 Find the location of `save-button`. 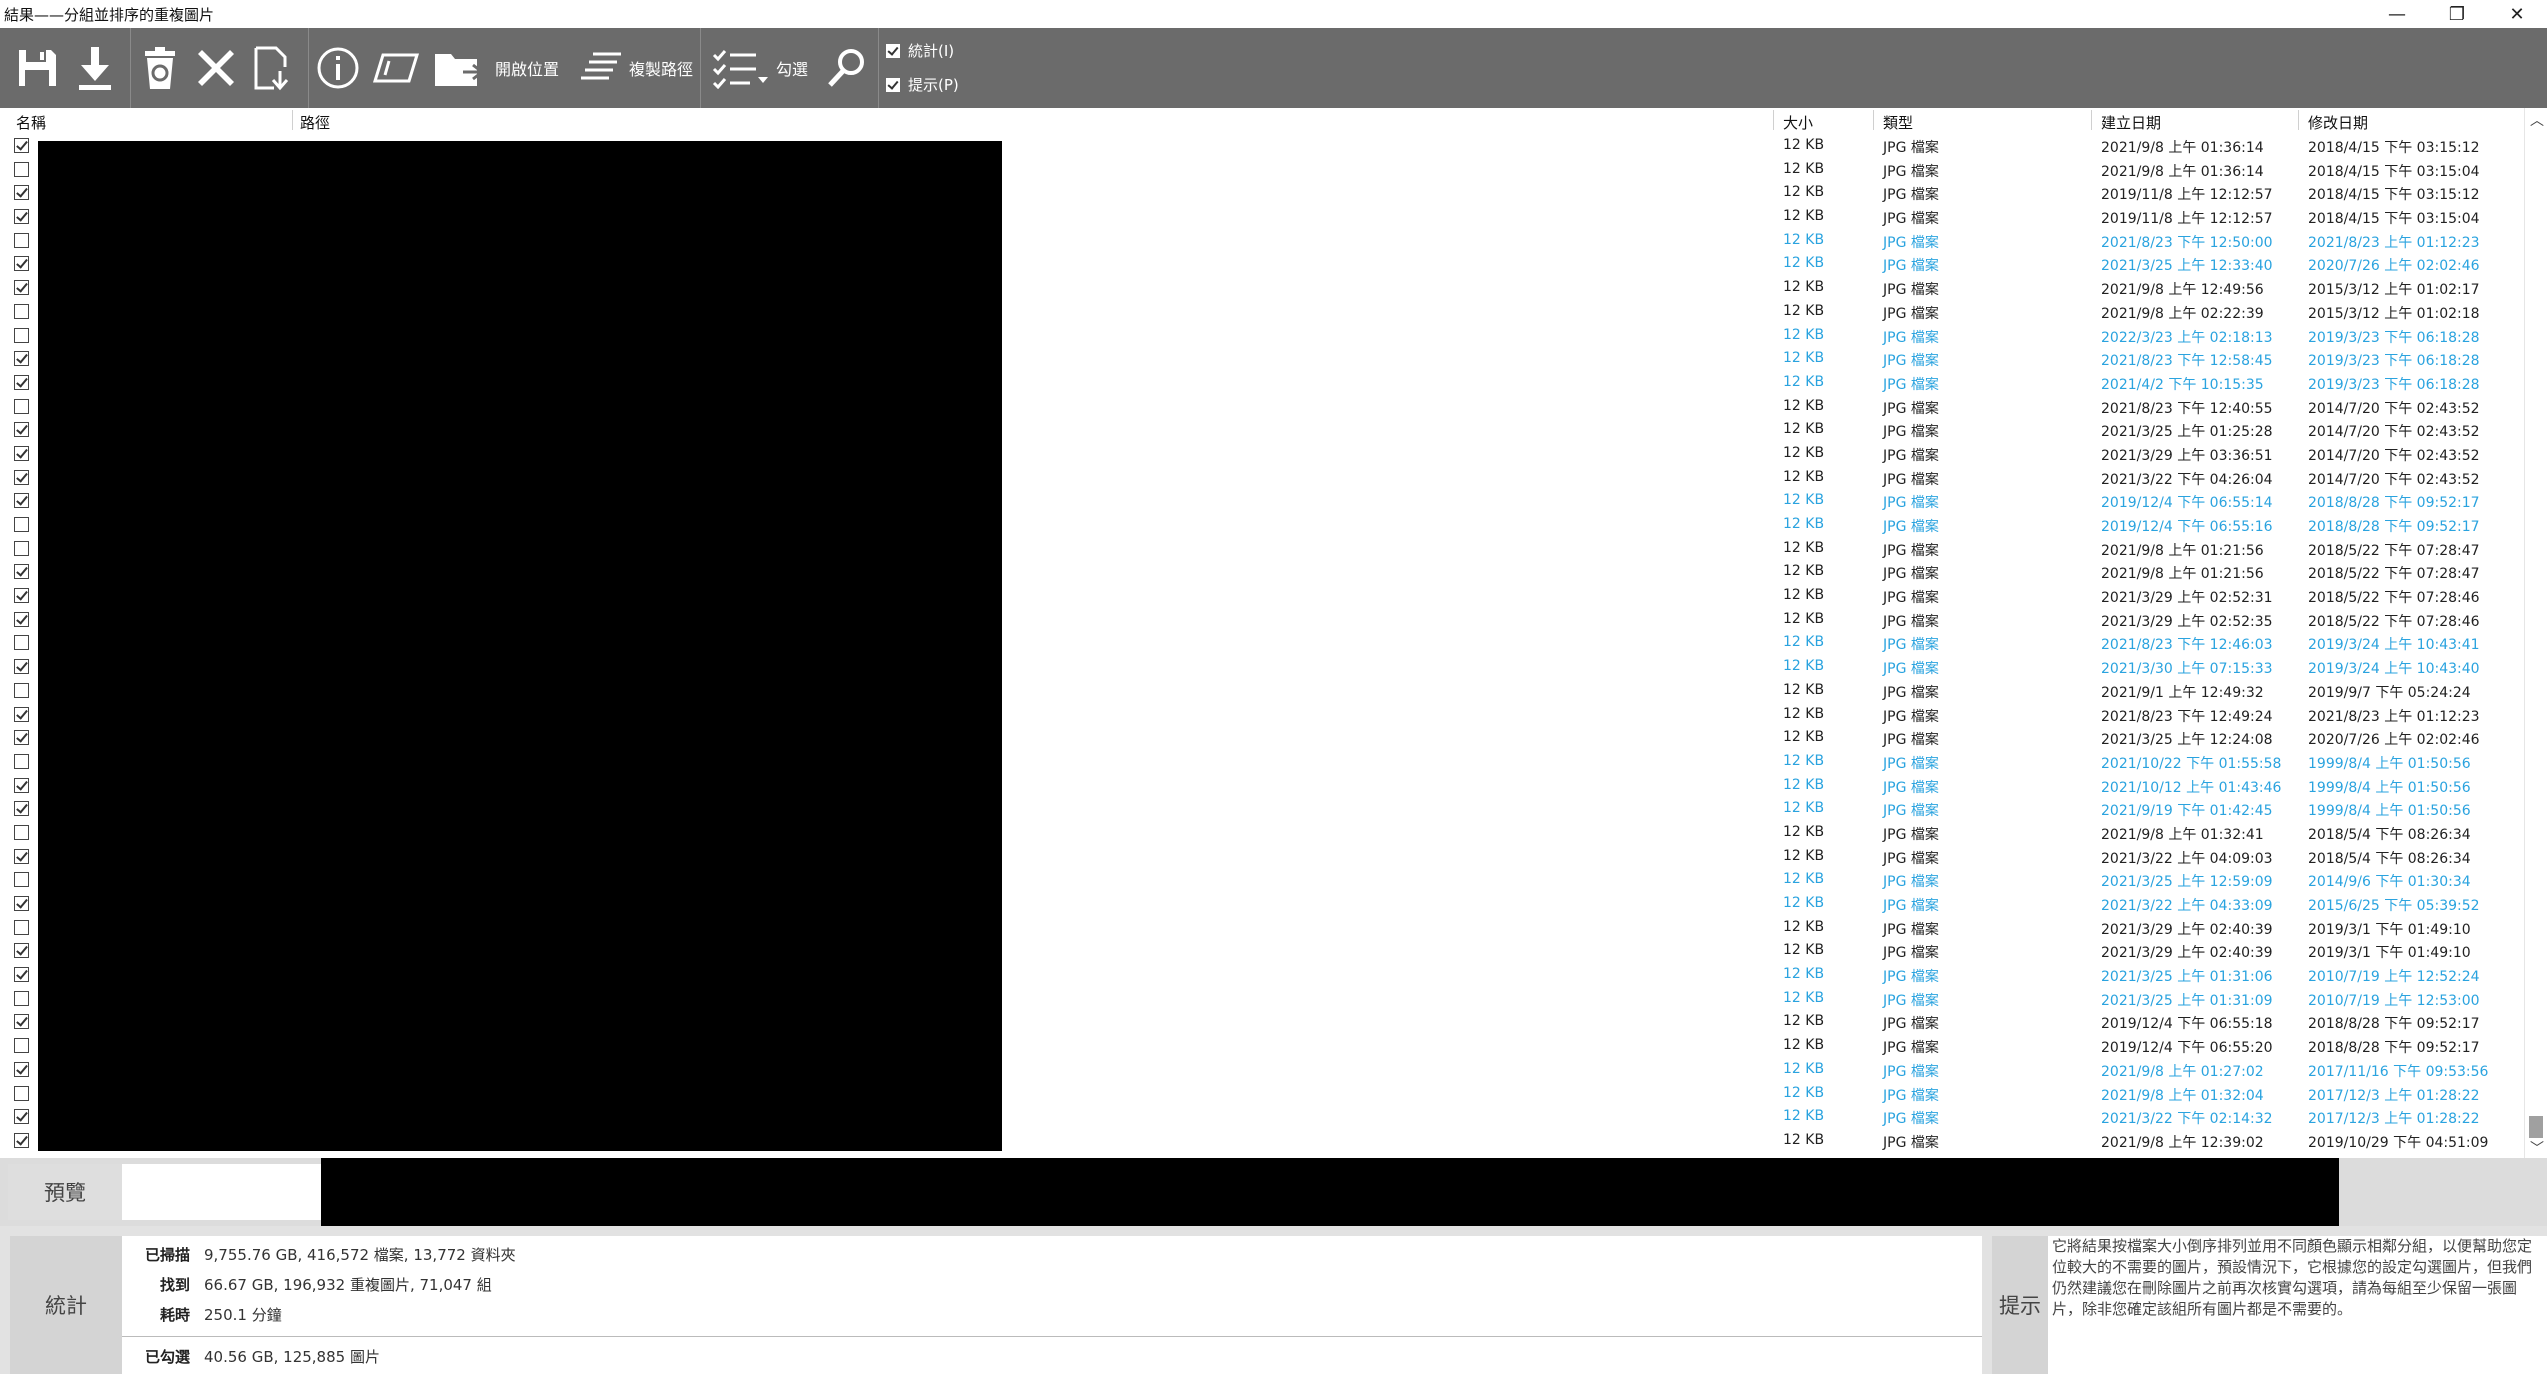

save-button is located at coordinates (37, 68).